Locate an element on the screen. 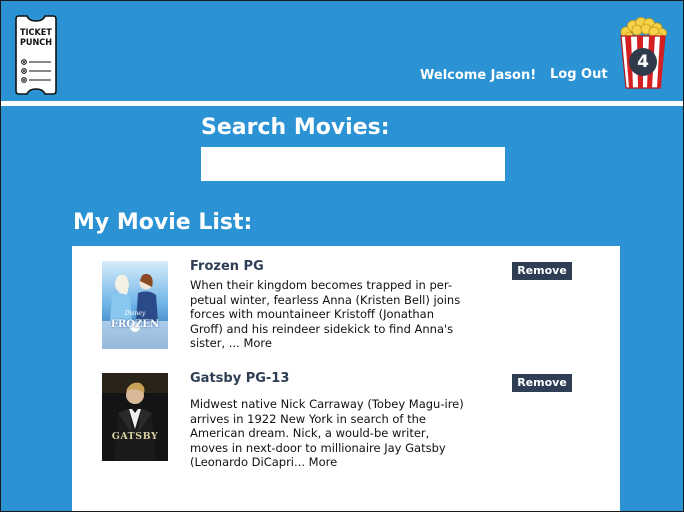 This screenshot has width=684, height=512. logo-text: TICKET PUNCH is located at coordinates (36, 38).